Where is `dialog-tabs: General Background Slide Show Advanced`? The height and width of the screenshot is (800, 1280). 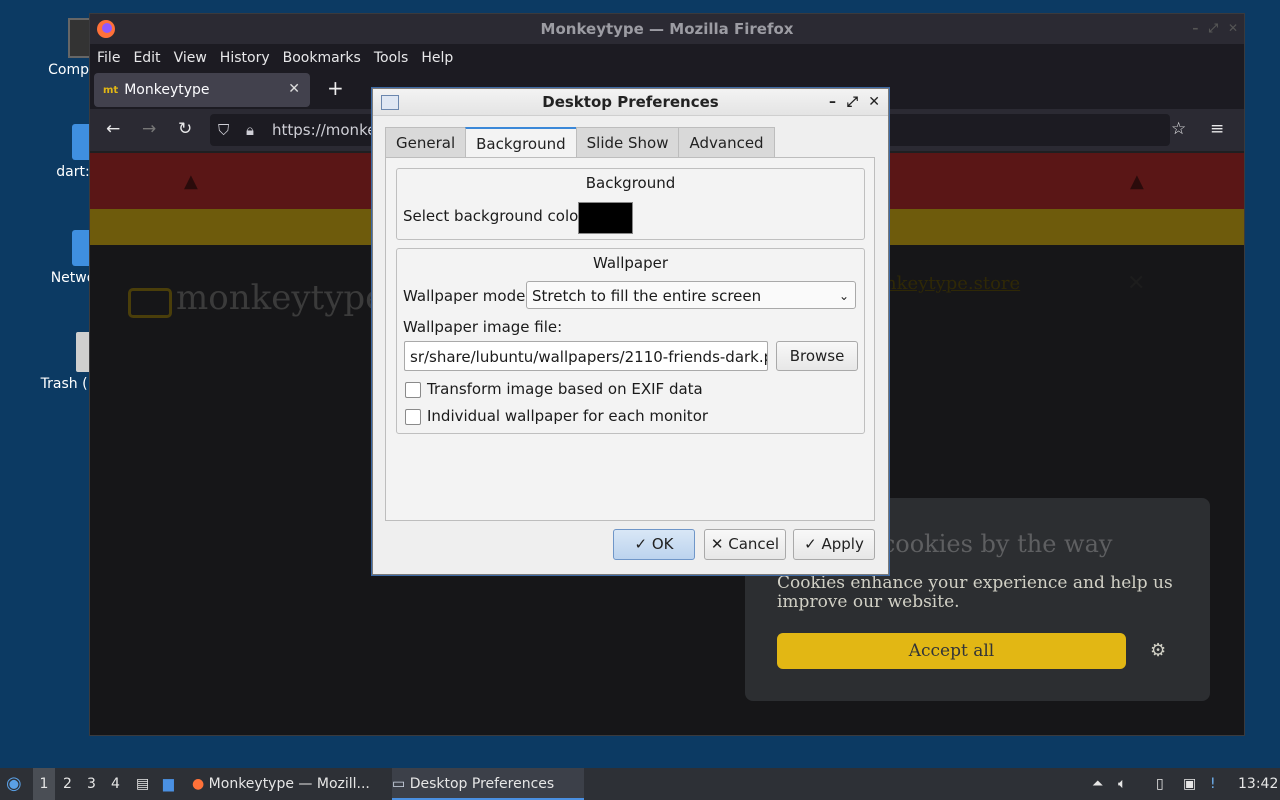
dialog-tabs: General Background Slide Show Advanced is located at coordinates (580, 143).